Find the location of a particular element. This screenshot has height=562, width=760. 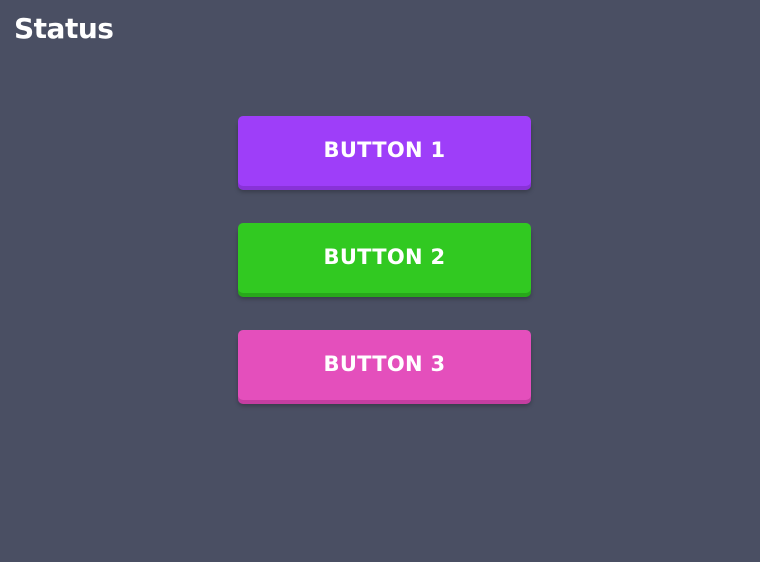

button-2: BUTTON 2 is located at coordinates (384, 258).